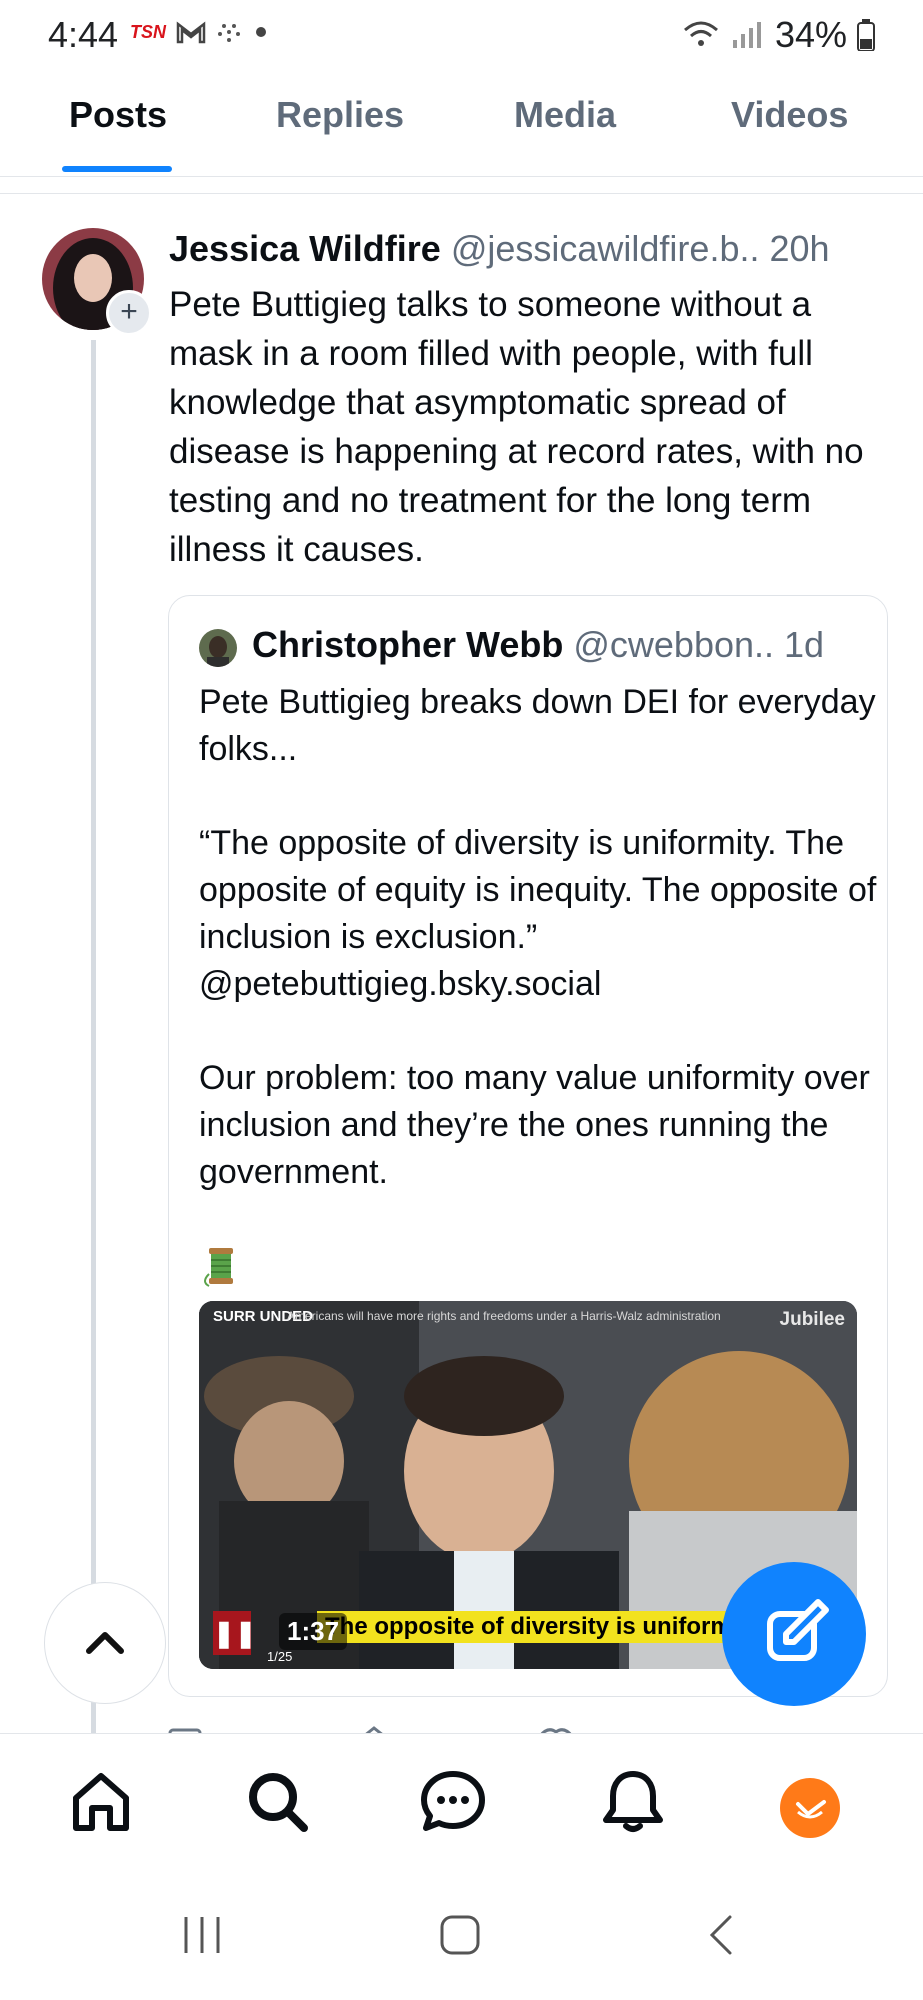 This screenshot has width=923, height=2000. I want to click on tab-replies: Replies, so click(340, 115).